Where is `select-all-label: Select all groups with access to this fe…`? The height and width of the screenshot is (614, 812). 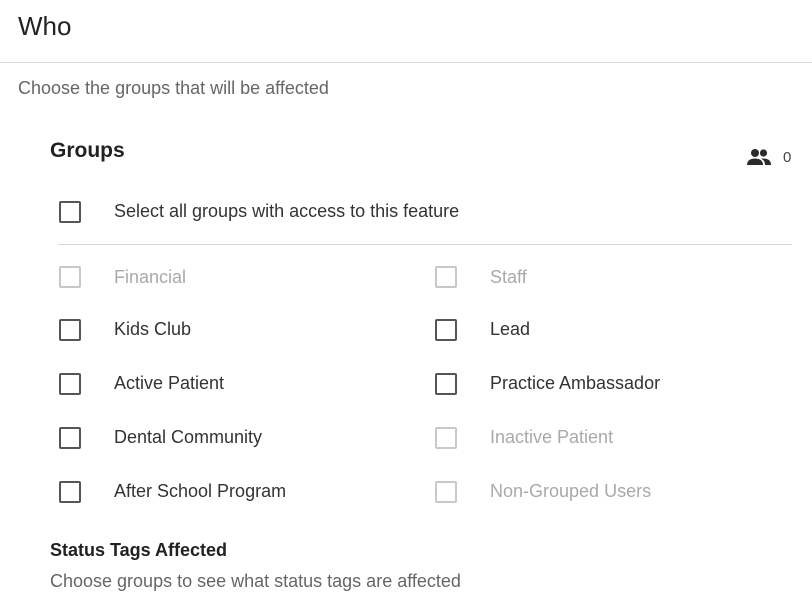 select-all-label: Select all groups with access to this fe… is located at coordinates (286, 211).